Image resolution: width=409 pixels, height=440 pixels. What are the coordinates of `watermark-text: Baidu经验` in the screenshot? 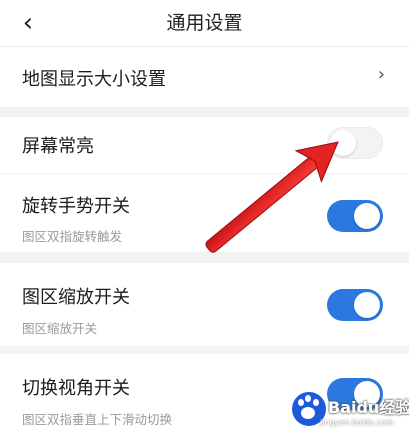 It's located at (368, 407).